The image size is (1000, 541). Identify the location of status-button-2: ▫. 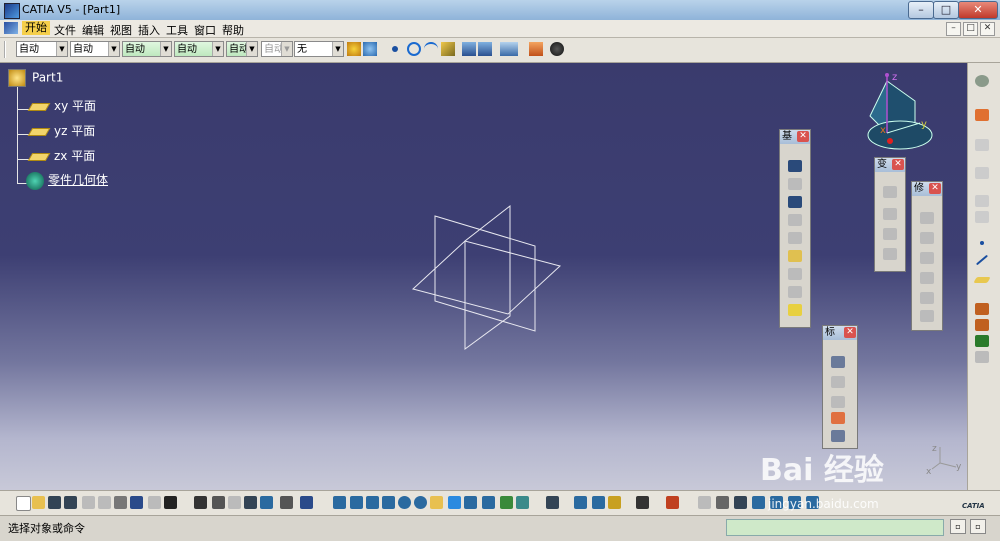
(978, 526).